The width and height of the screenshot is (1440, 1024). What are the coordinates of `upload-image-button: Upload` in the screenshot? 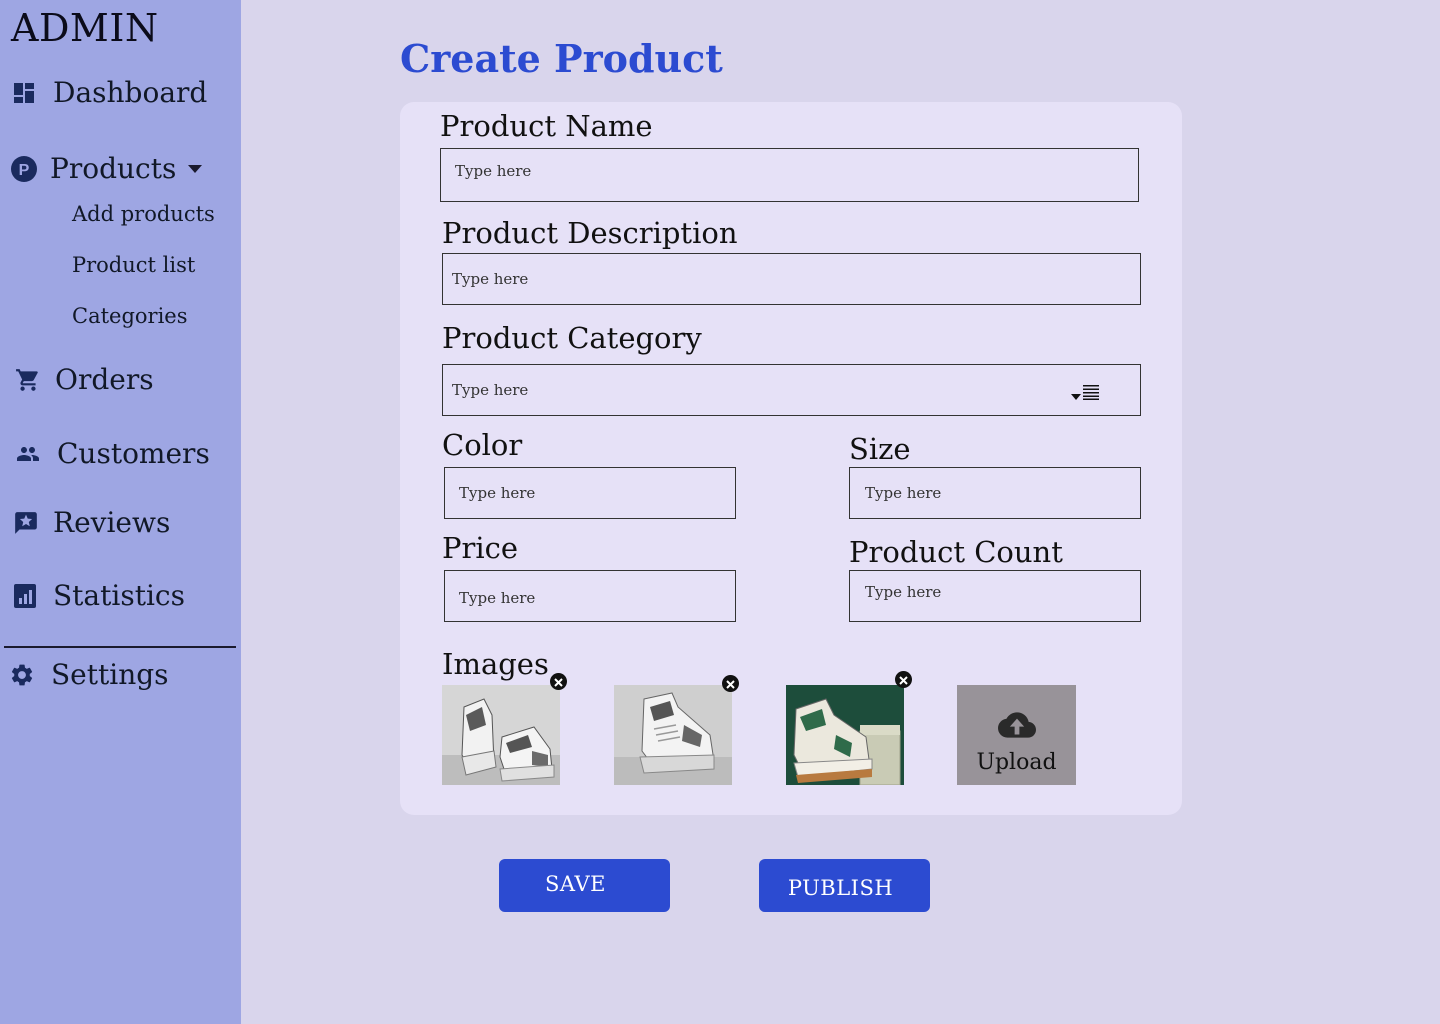 It's located at (1016, 735).